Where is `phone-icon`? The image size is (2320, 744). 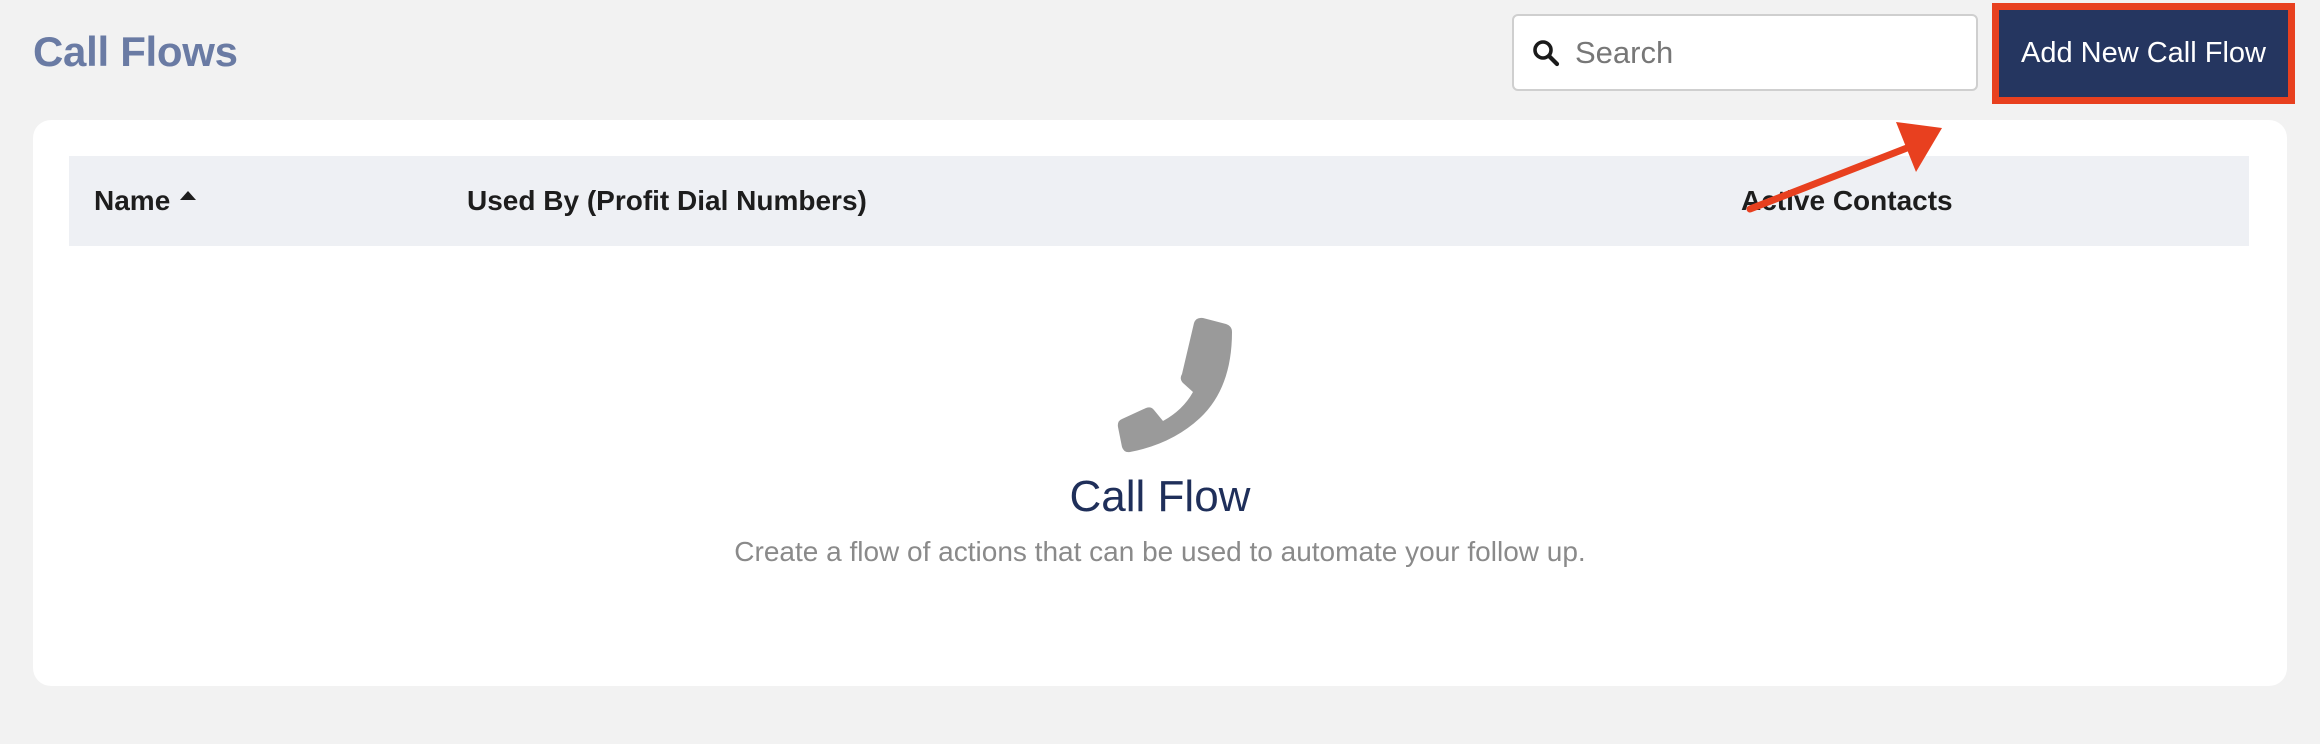 phone-icon is located at coordinates (1165, 385).